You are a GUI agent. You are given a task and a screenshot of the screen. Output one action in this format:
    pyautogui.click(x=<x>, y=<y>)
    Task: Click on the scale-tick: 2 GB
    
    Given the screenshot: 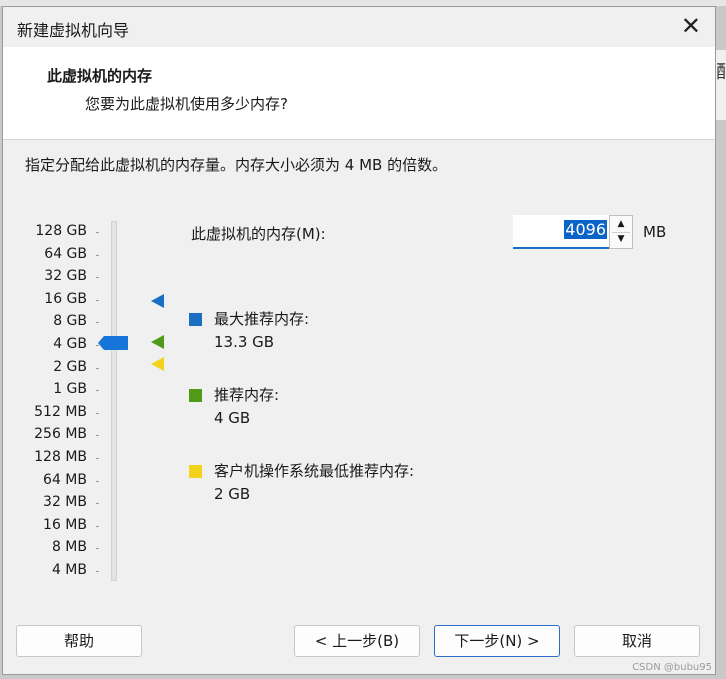 What is the action you would take?
    pyautogui.click(x=51, y=368)
    